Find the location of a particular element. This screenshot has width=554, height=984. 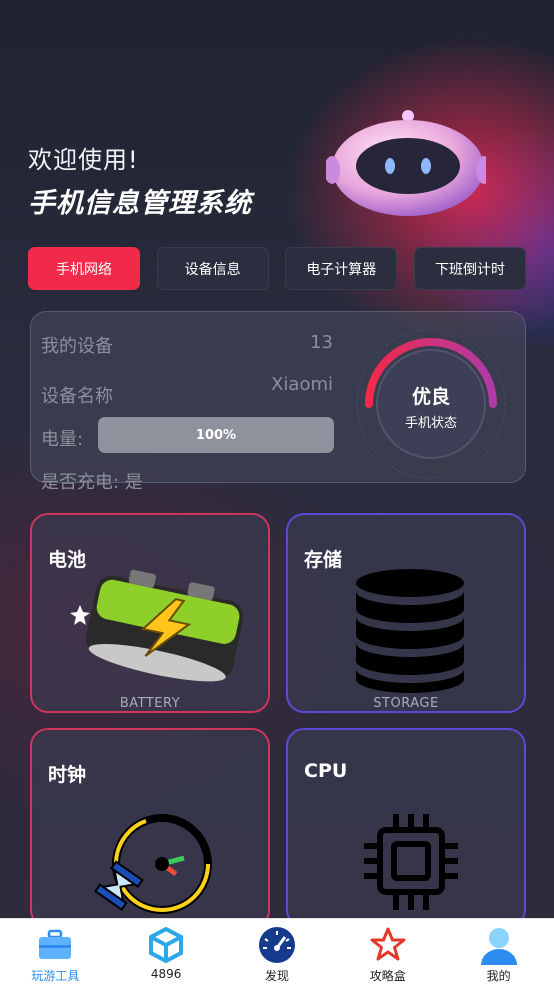

tab-phone-network: 手机网络 is located at coordinates (84, 268).